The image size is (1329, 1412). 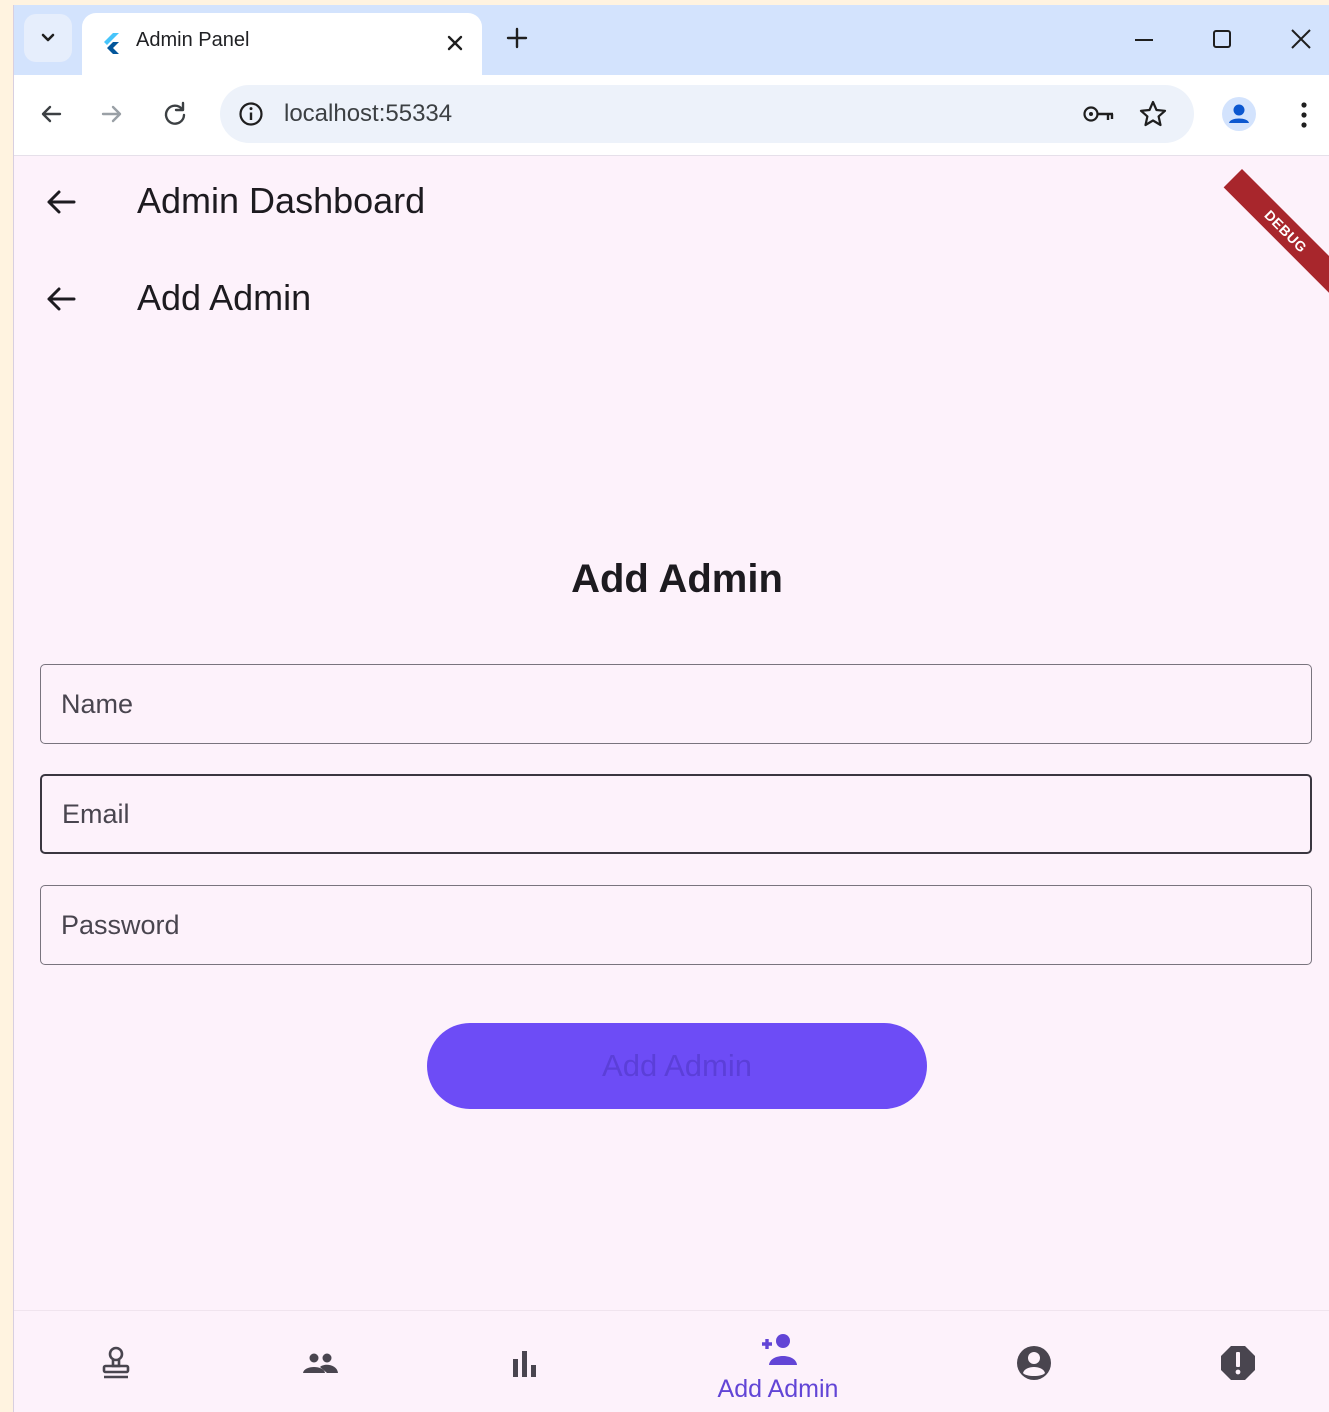 I want to click on name-field, so click(x=676, y=704).